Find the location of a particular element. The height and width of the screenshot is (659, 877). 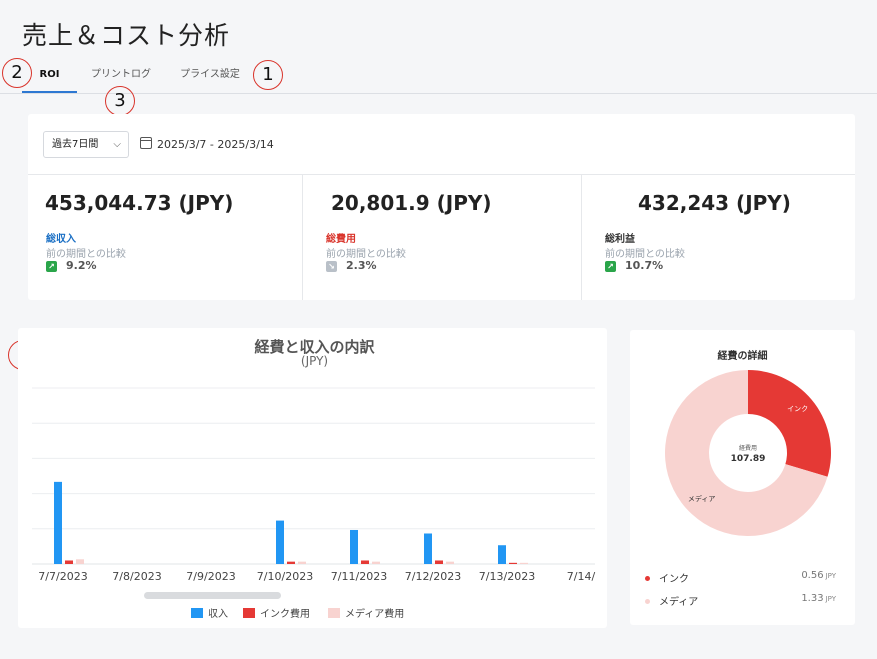

period-select-value: 過去7日間 is located at coordinates (75, 144).